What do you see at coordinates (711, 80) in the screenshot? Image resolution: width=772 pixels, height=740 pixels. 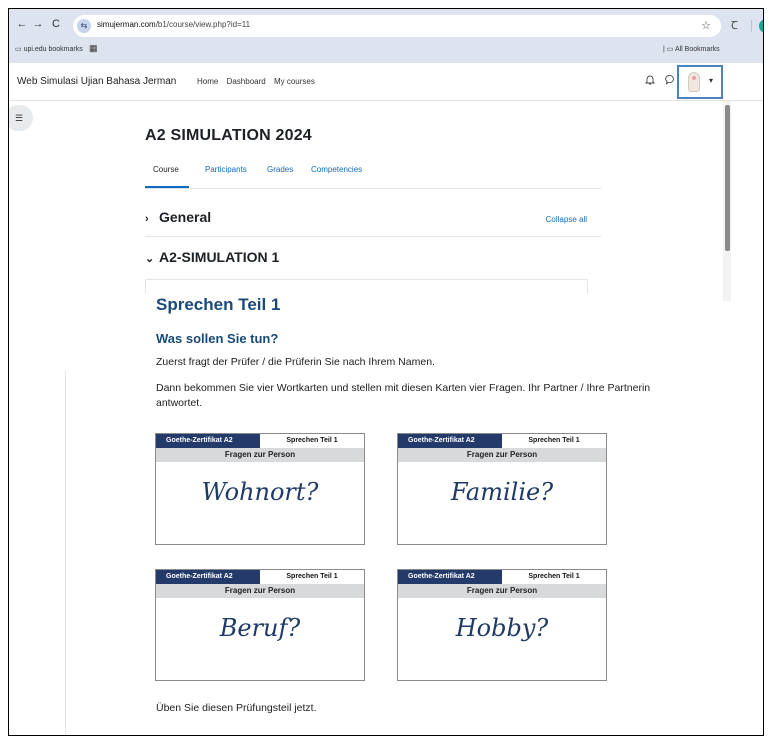 I see `chevron-down-icon: ▾` at bounding box center [711, 80].